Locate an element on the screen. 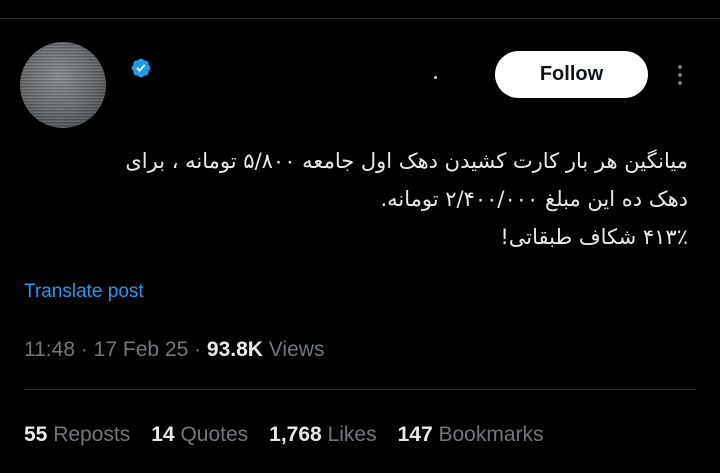  translate-post-link: Translate post is located at coordinates (84, 292).